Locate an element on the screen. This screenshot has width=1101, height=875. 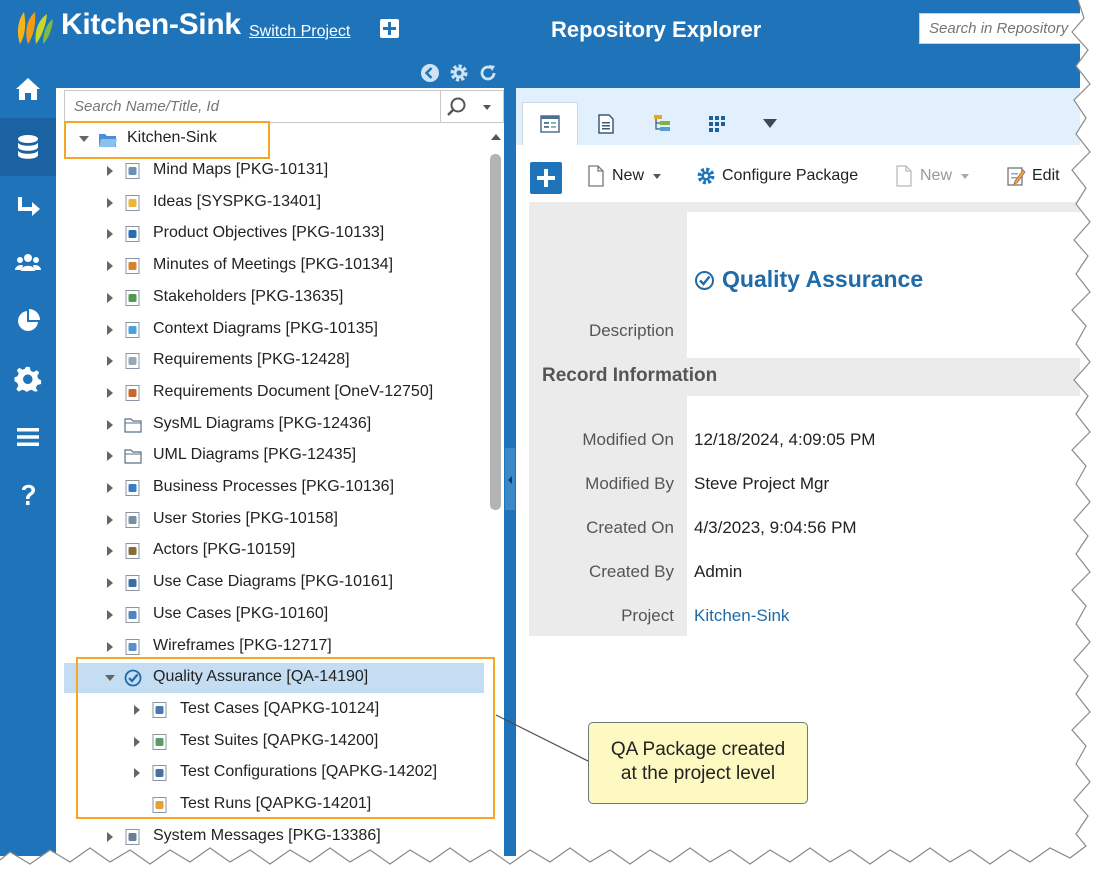
refresh-icon is located at coordinates (488, 73).